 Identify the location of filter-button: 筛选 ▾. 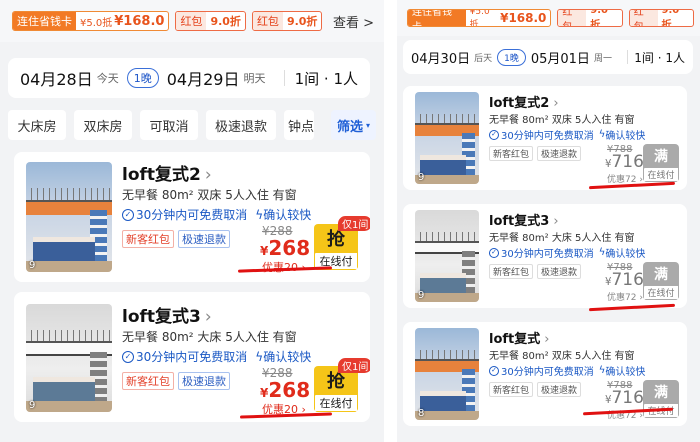
(353, 125).